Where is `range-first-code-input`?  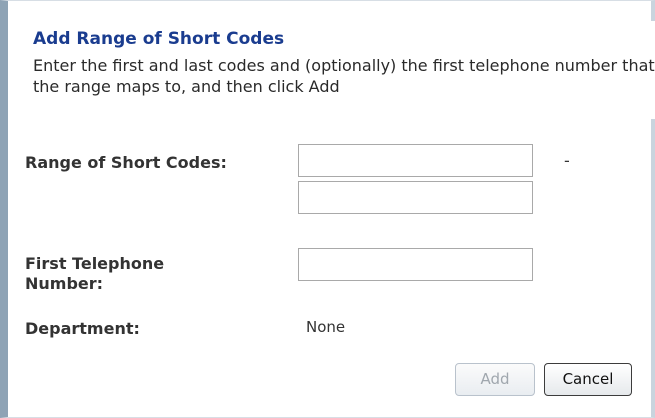
range-first-code-input is located at coordinates (415, 160).